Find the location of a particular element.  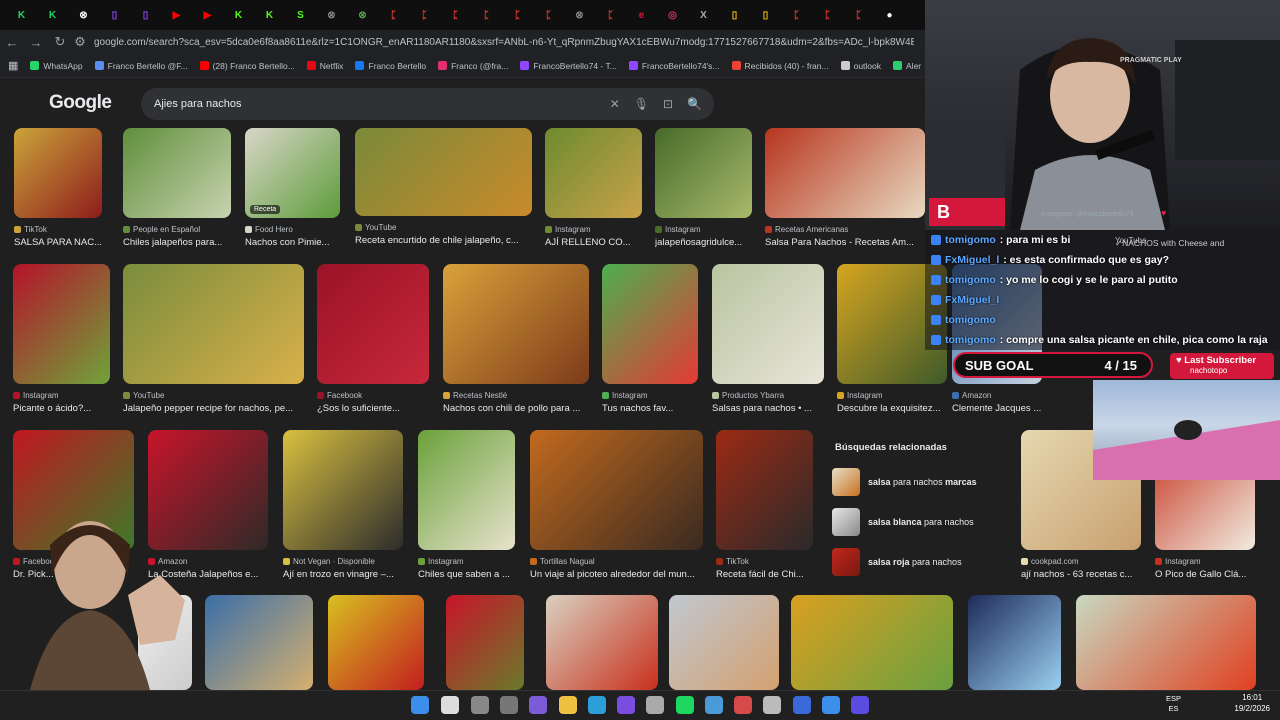

start-icon is located at coordinates (420, 705).